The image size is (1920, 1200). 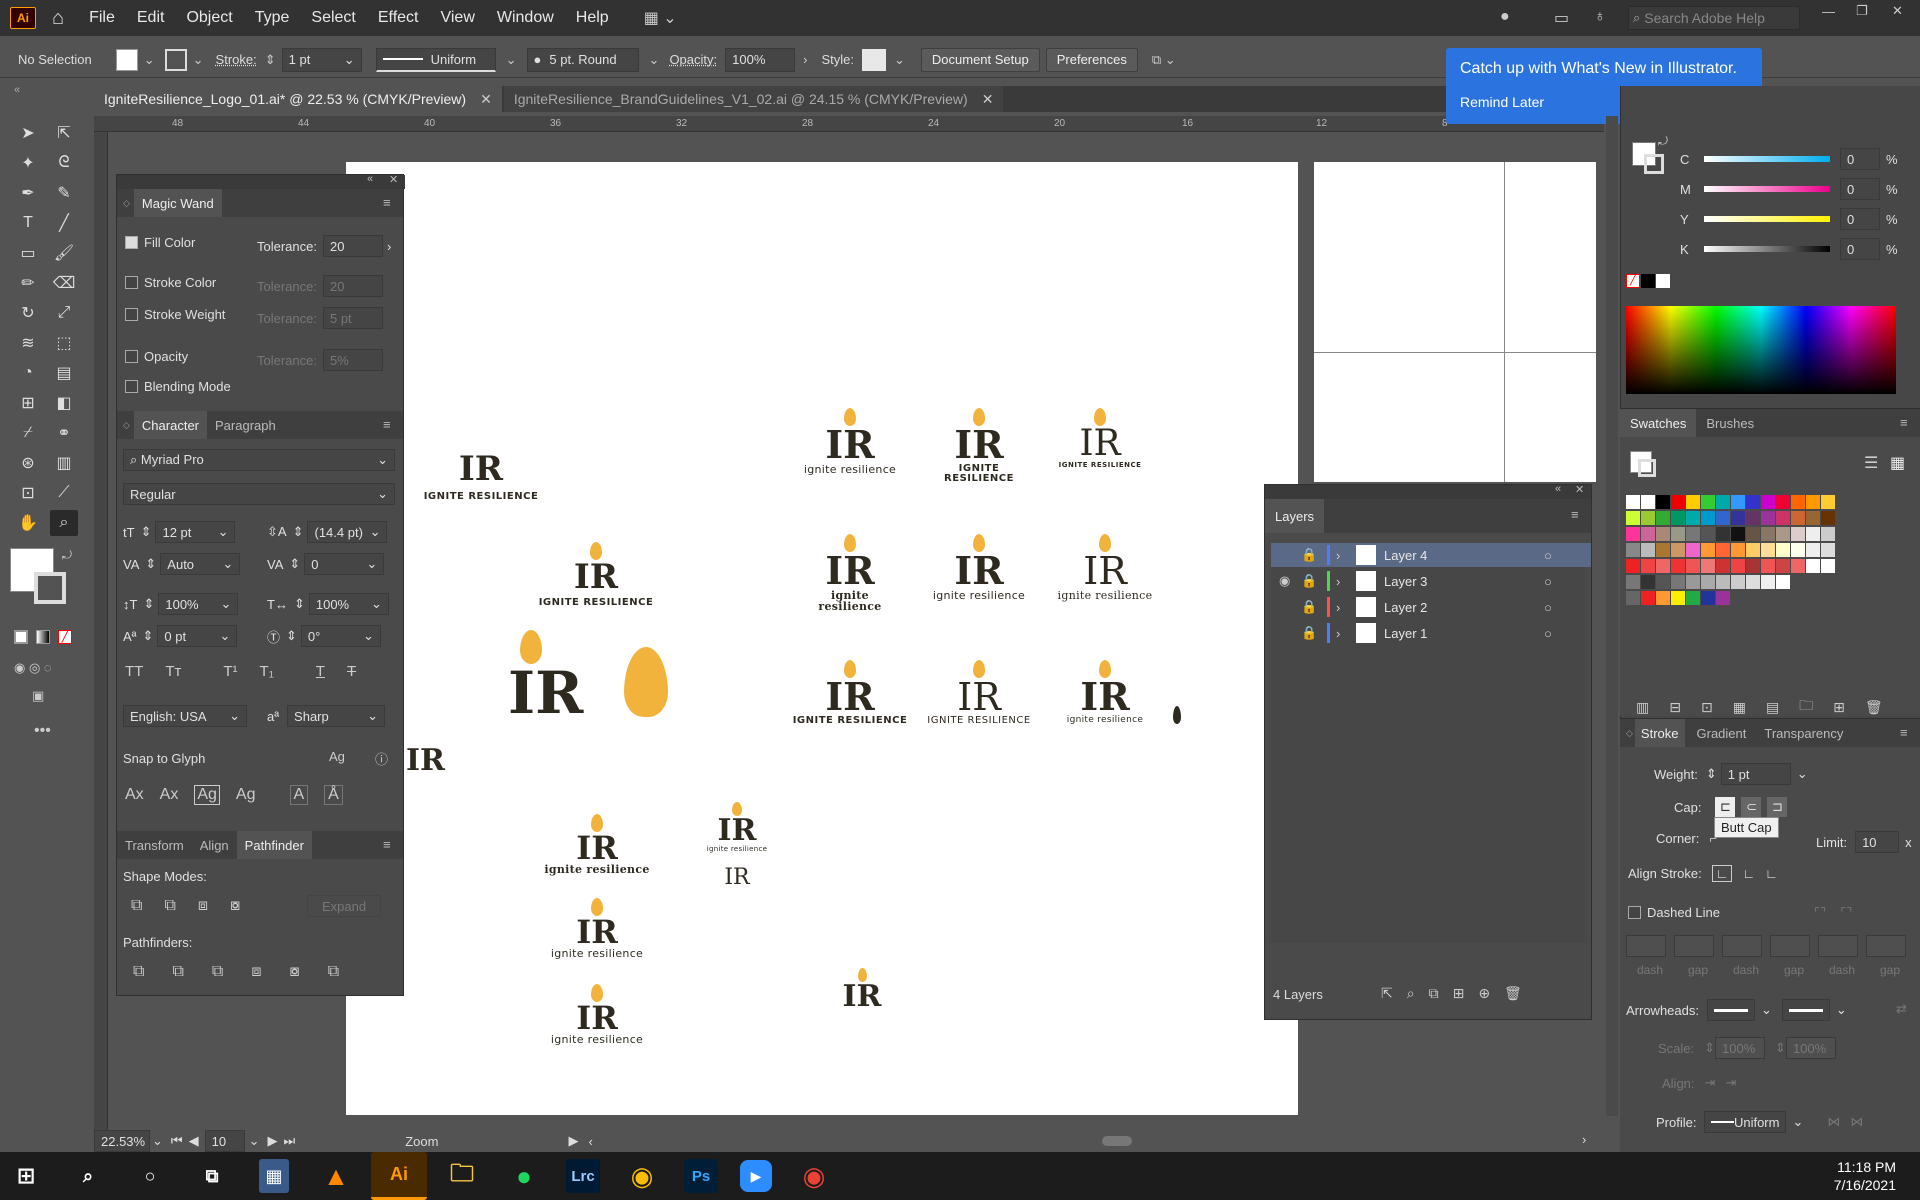 What do you see at coordinates (28, 373) in the screenshot?
I see `shape-builder-tool-icon: ◔` at bounding box center [28, 373].